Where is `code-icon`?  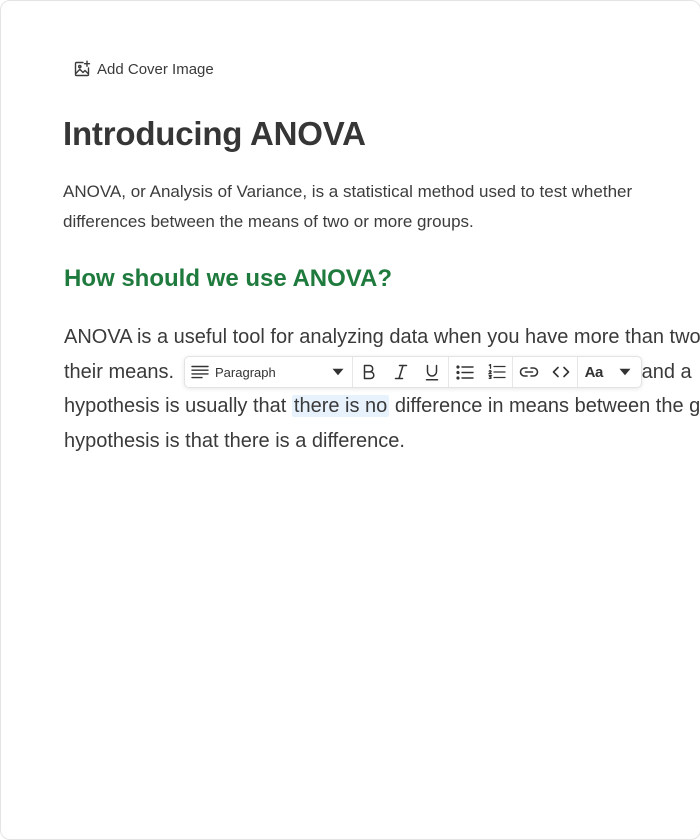
code-icon is located at coordinates (561, 372).